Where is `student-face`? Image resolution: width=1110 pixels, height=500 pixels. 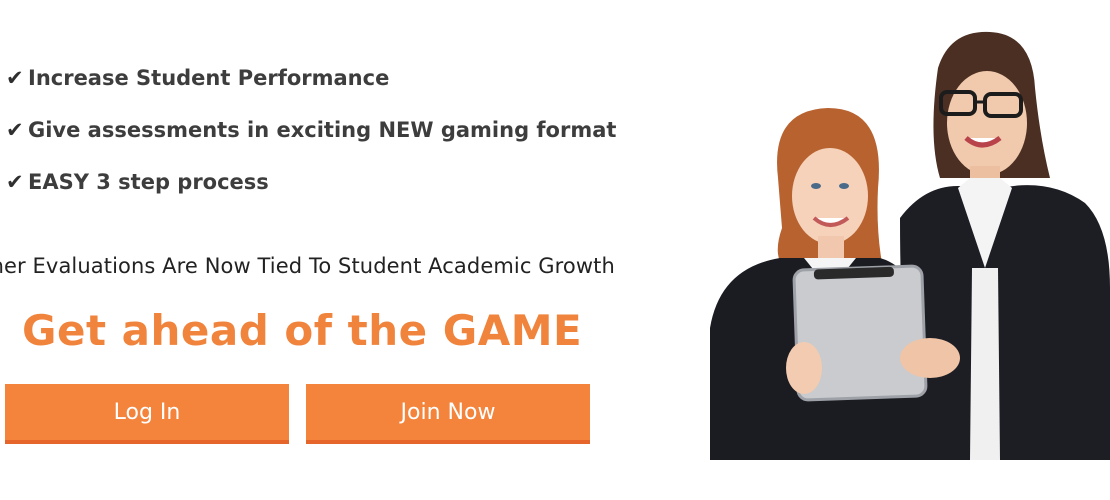 student-face is located at coordinates (830, 196).